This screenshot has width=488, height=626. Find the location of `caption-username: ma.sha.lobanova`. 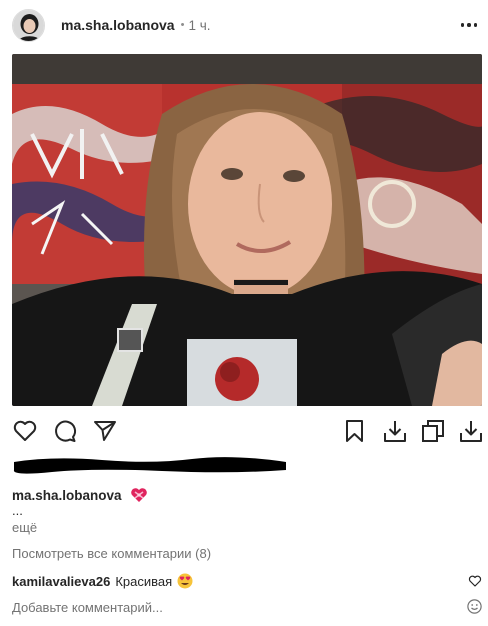

caption-username: ma.sha.lobanova is located at coordinates (67, 495).